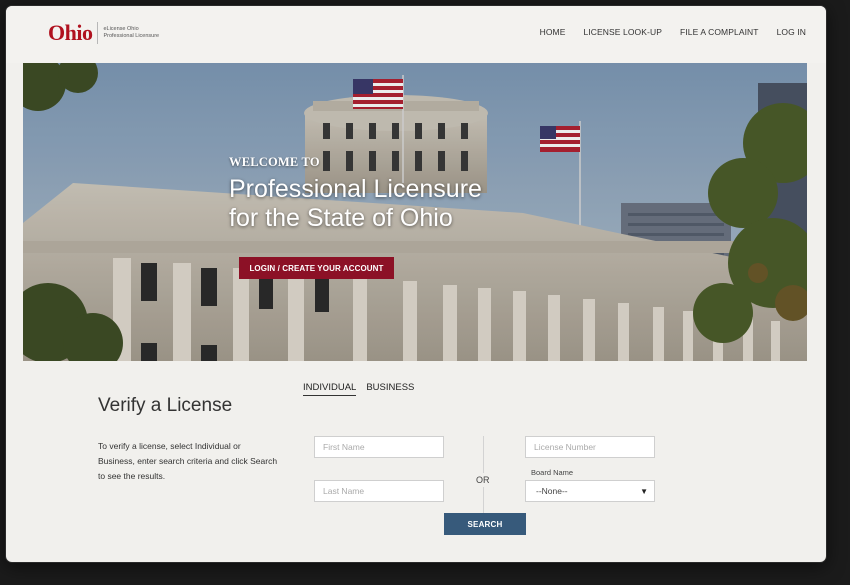  I want to click on logo-subtitle-line2: Professional Licensure, so click(131, 36).